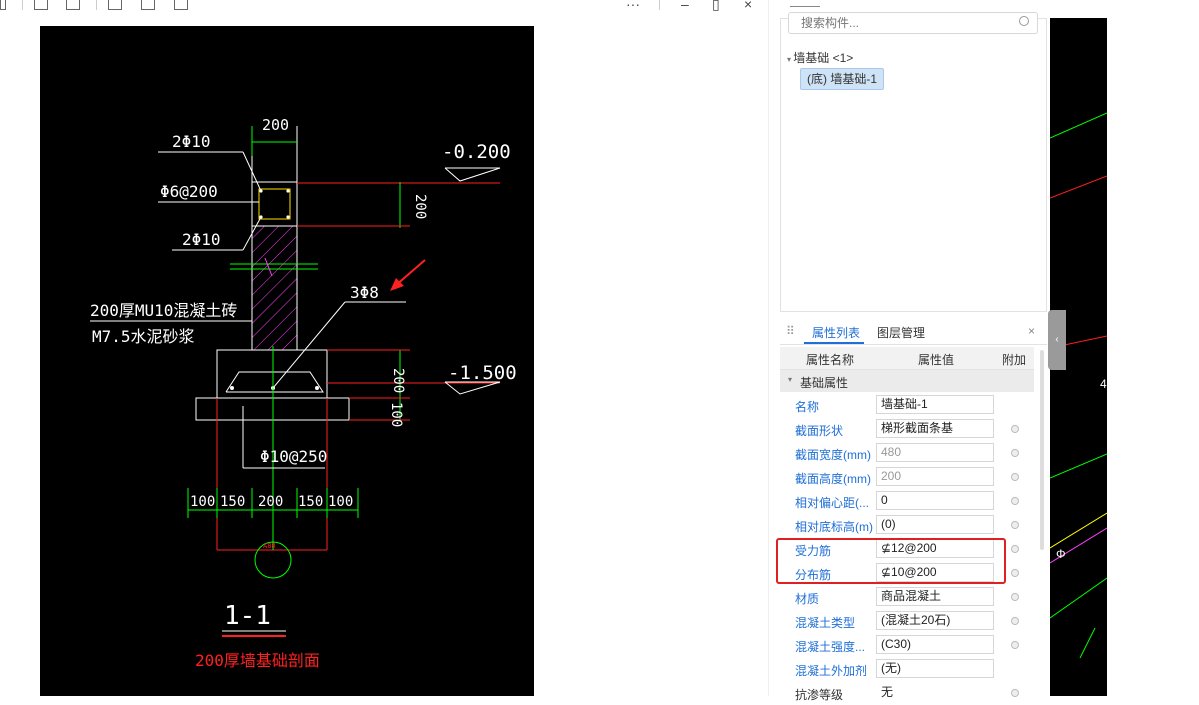 The image size is (1199, 705). What do you see at coordinates (143, 336) in the screenshot?
I see `wall-label-2: M7.5水泥砂浆` at bounding box center [143, 336].